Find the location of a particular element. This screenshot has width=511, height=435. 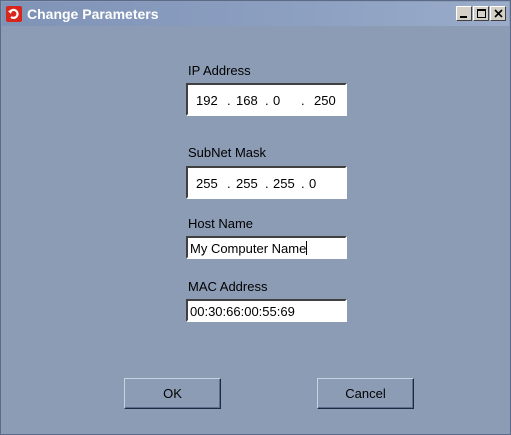

ip-address-field: 192 . 168 . 0 . 250 is located at coordinates (266, 99).